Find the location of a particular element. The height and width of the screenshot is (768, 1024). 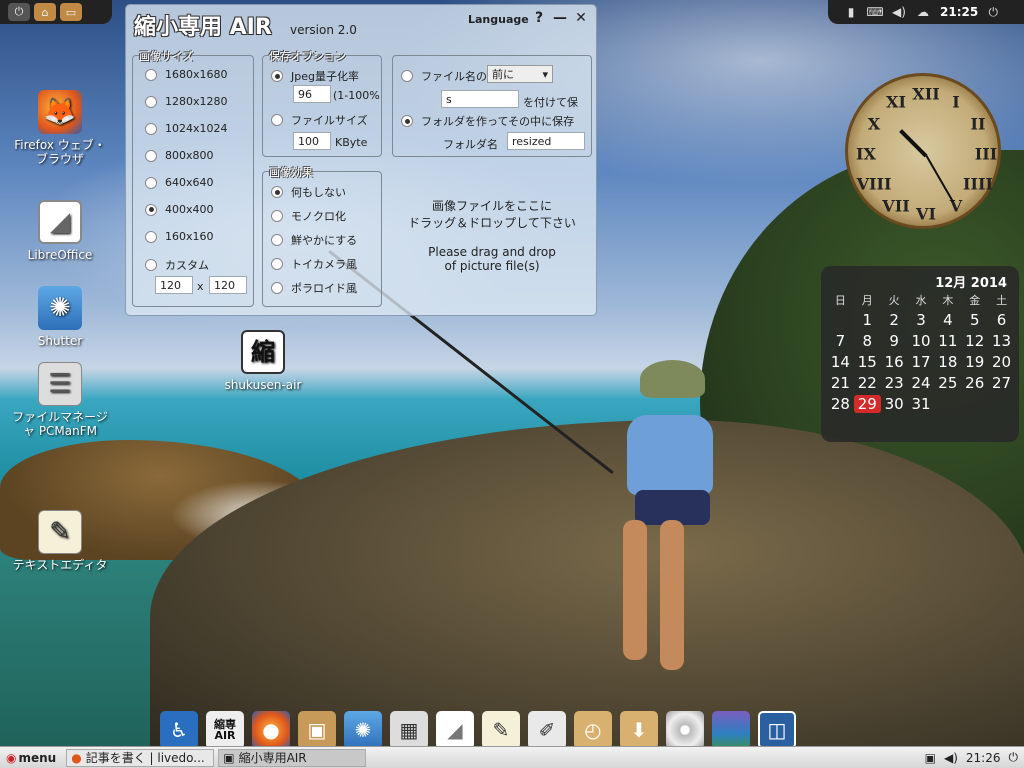

shukusen-air-icon: 縮専 AIR is located at coordinates (225, 730).